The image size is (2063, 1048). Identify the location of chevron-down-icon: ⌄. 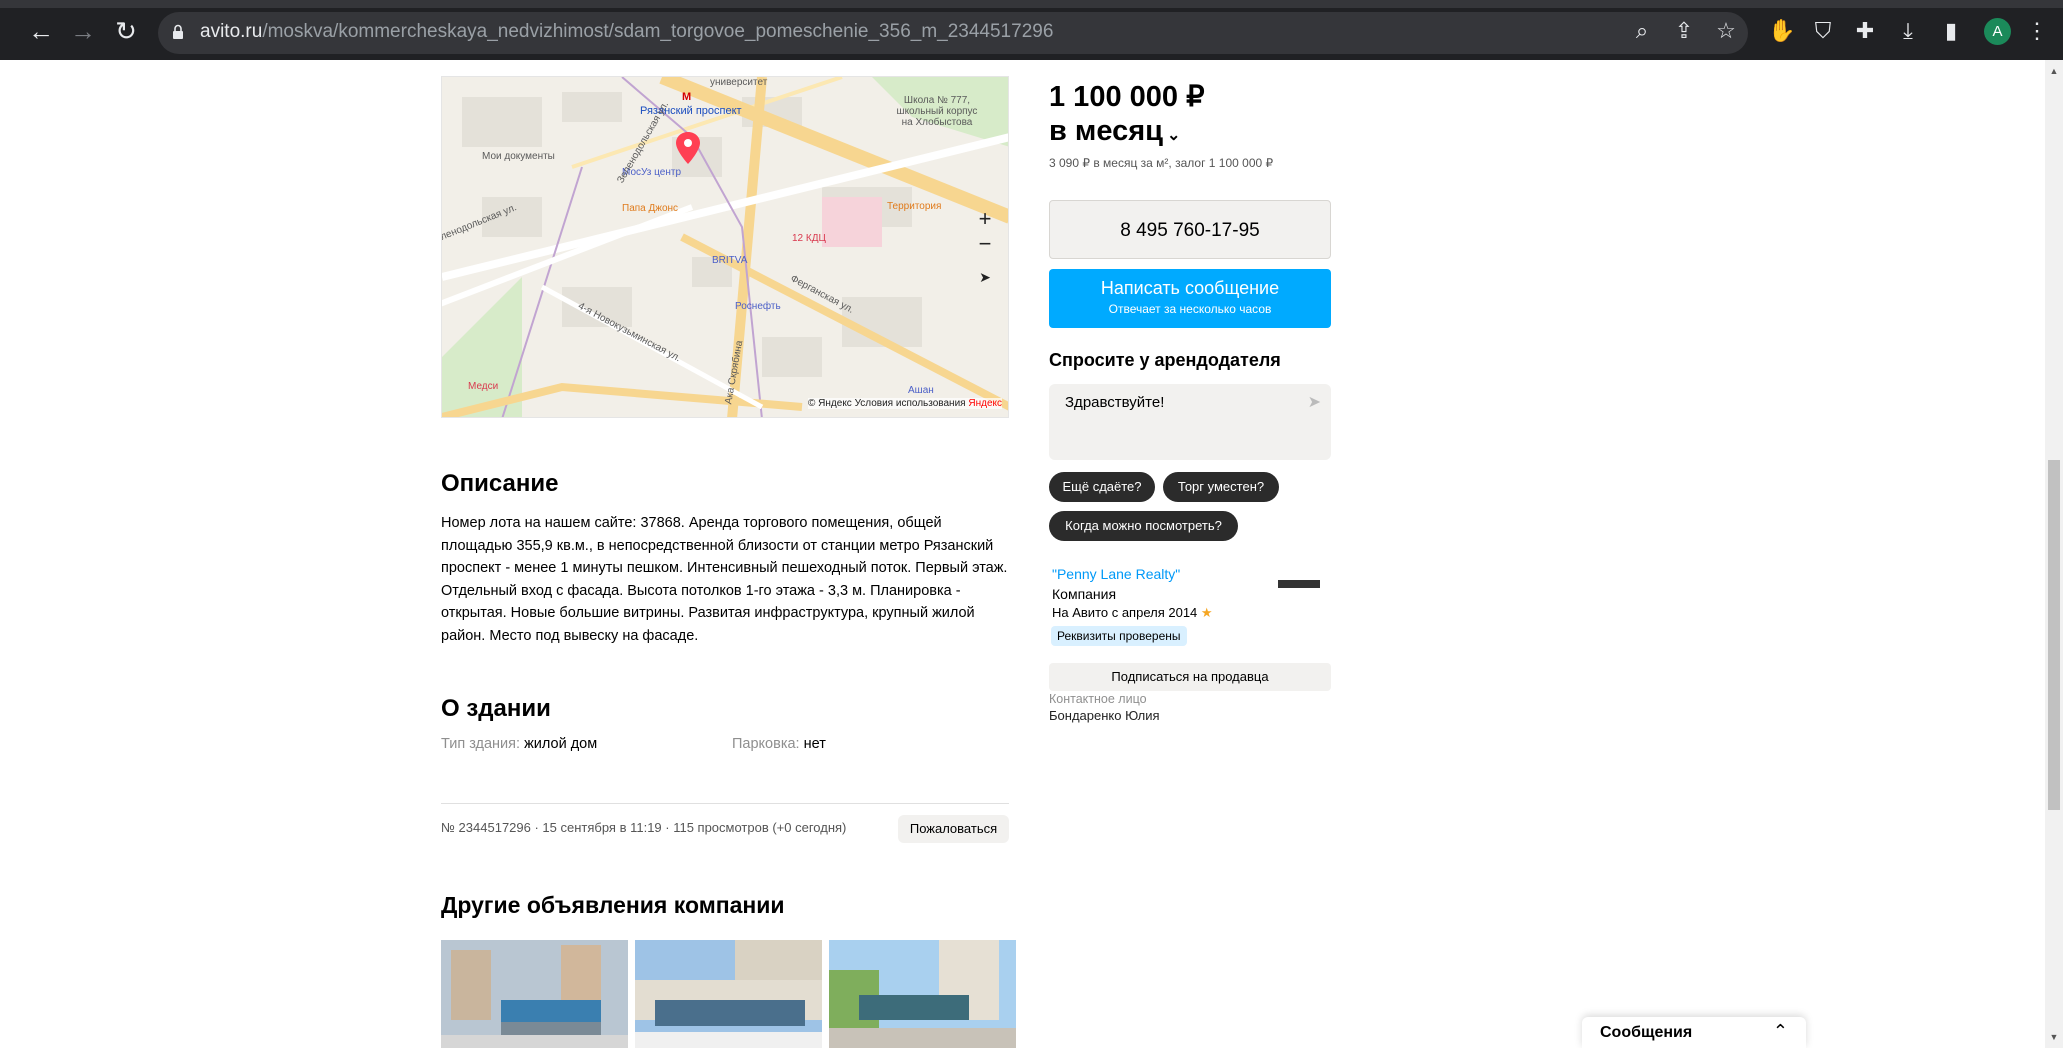
(1173, 135).